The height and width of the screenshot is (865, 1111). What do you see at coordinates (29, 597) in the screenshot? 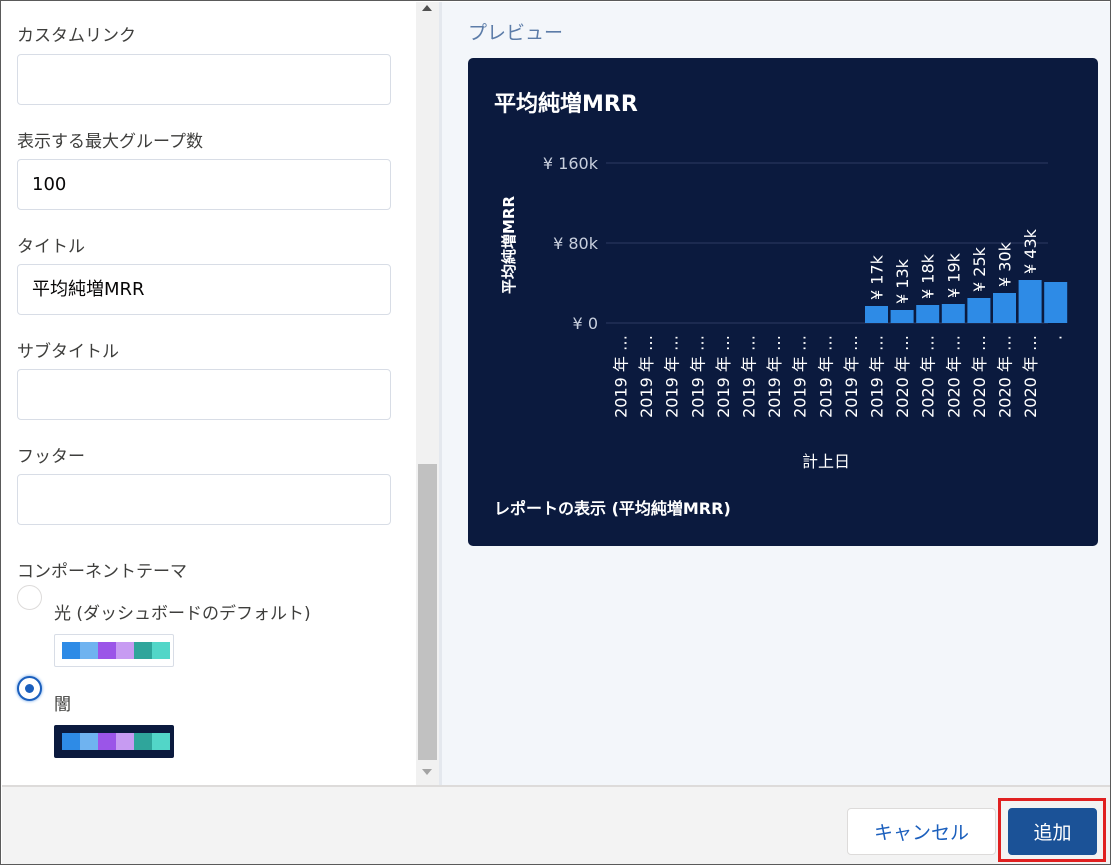
I see `theme-light-radio` at bounding box center [29, 597].